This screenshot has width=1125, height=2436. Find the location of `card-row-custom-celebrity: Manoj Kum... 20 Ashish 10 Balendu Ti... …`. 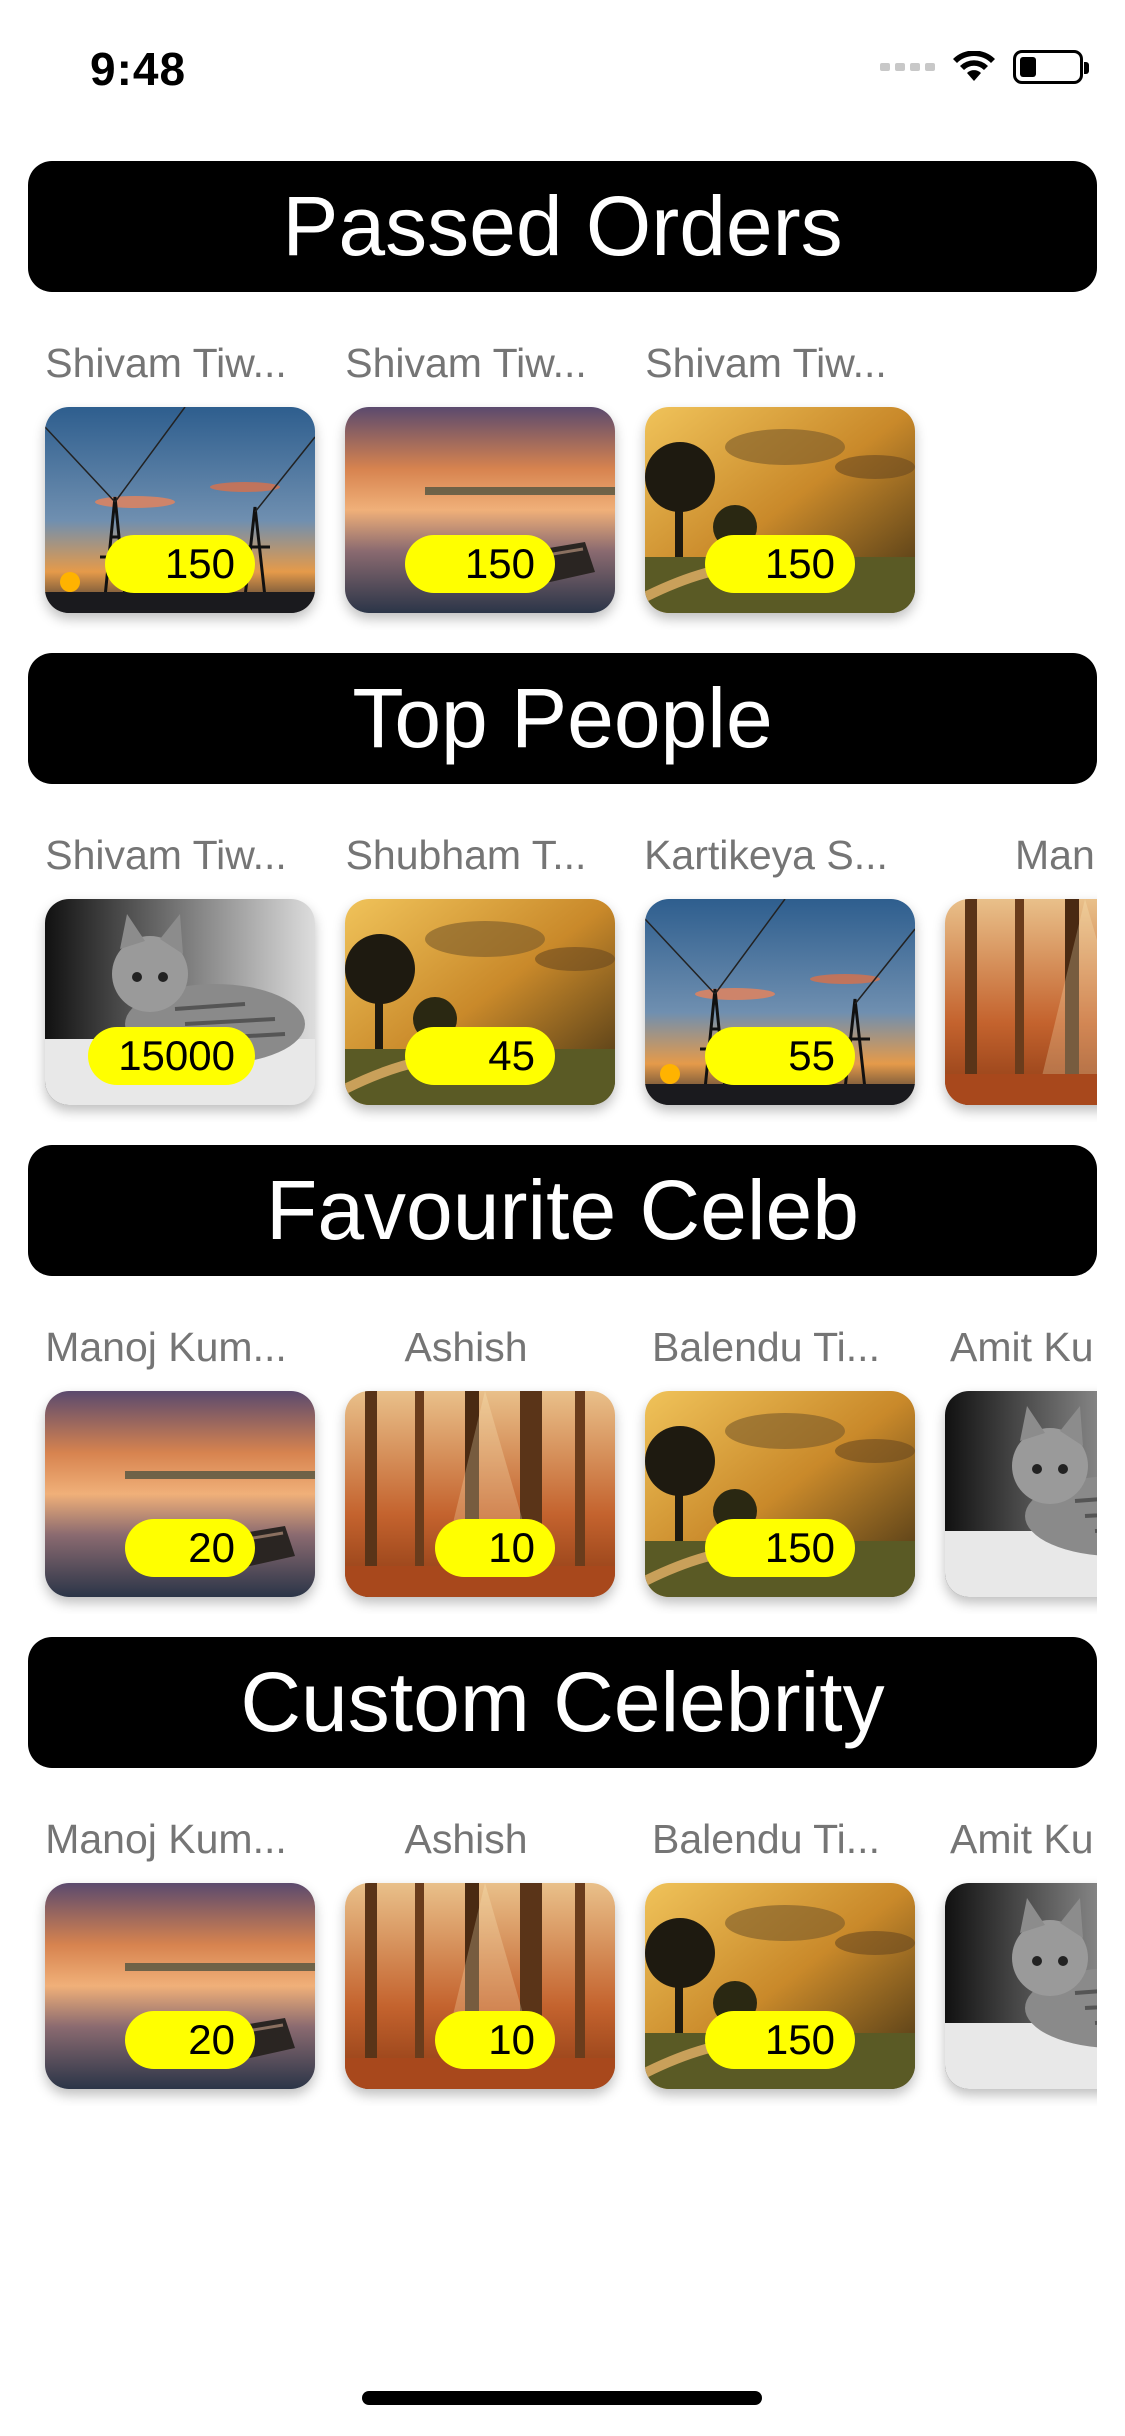

card-row-custom-celebrity: Manoj Kum... 20 Ashish 10 Balendu Ti... … is located at coordinates (548, 1961).